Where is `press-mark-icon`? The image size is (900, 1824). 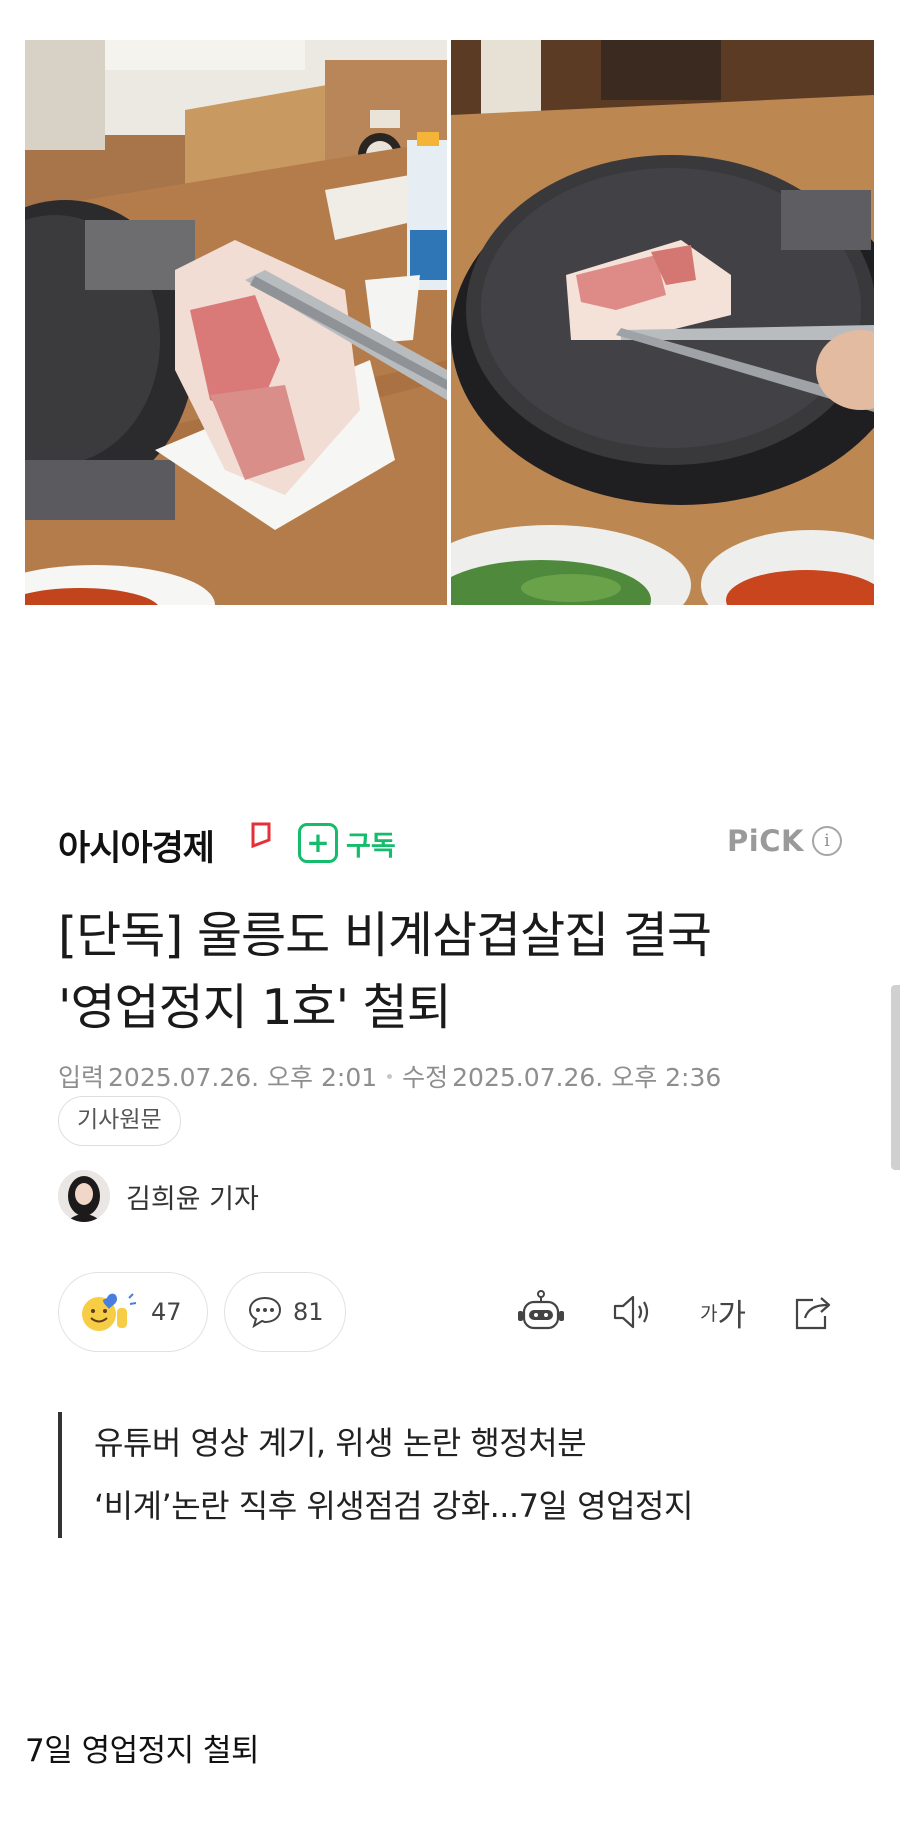
press-mark-icon is located at coordinates (261, 835).